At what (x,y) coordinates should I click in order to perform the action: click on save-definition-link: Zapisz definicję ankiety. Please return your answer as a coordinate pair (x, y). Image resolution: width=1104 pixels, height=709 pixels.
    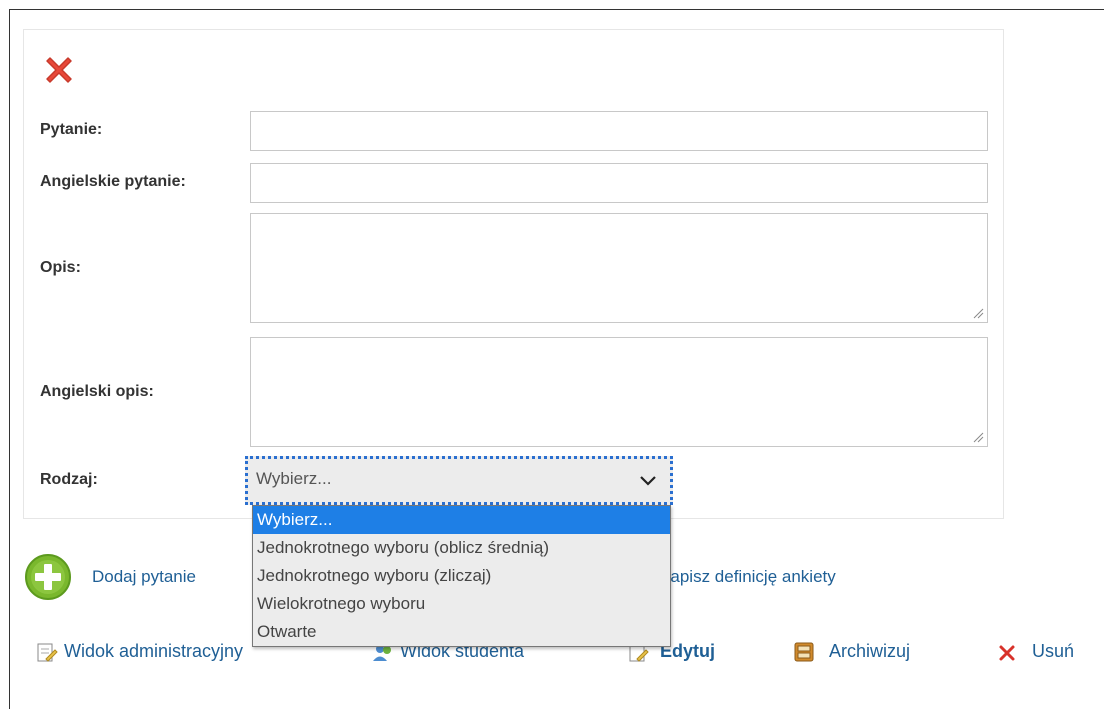
    Looking at the image, I should click on (748, 577).